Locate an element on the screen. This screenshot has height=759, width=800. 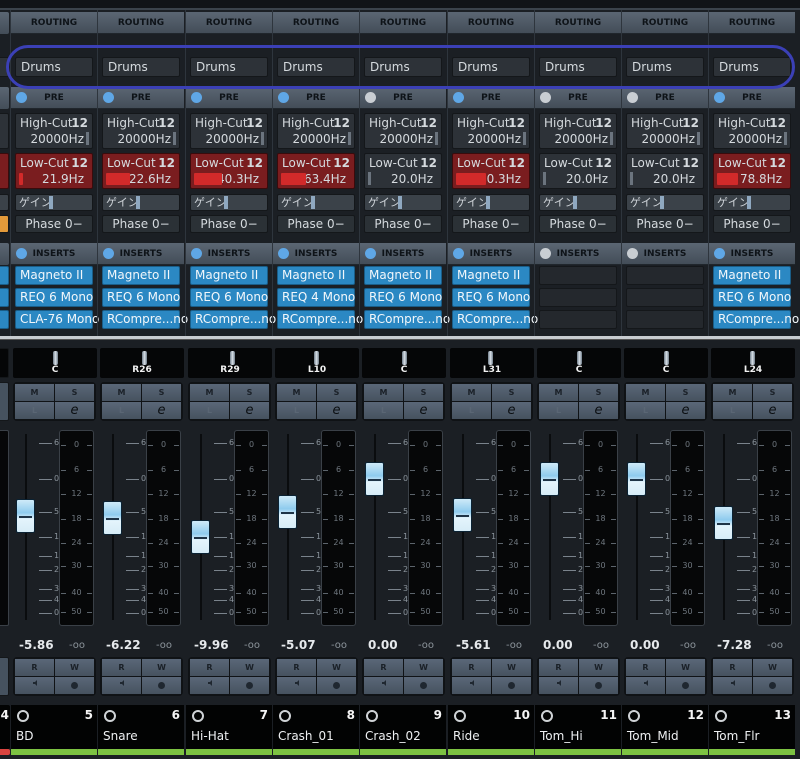
volume-readout: -5.61 is located at coordinates (473, 645).